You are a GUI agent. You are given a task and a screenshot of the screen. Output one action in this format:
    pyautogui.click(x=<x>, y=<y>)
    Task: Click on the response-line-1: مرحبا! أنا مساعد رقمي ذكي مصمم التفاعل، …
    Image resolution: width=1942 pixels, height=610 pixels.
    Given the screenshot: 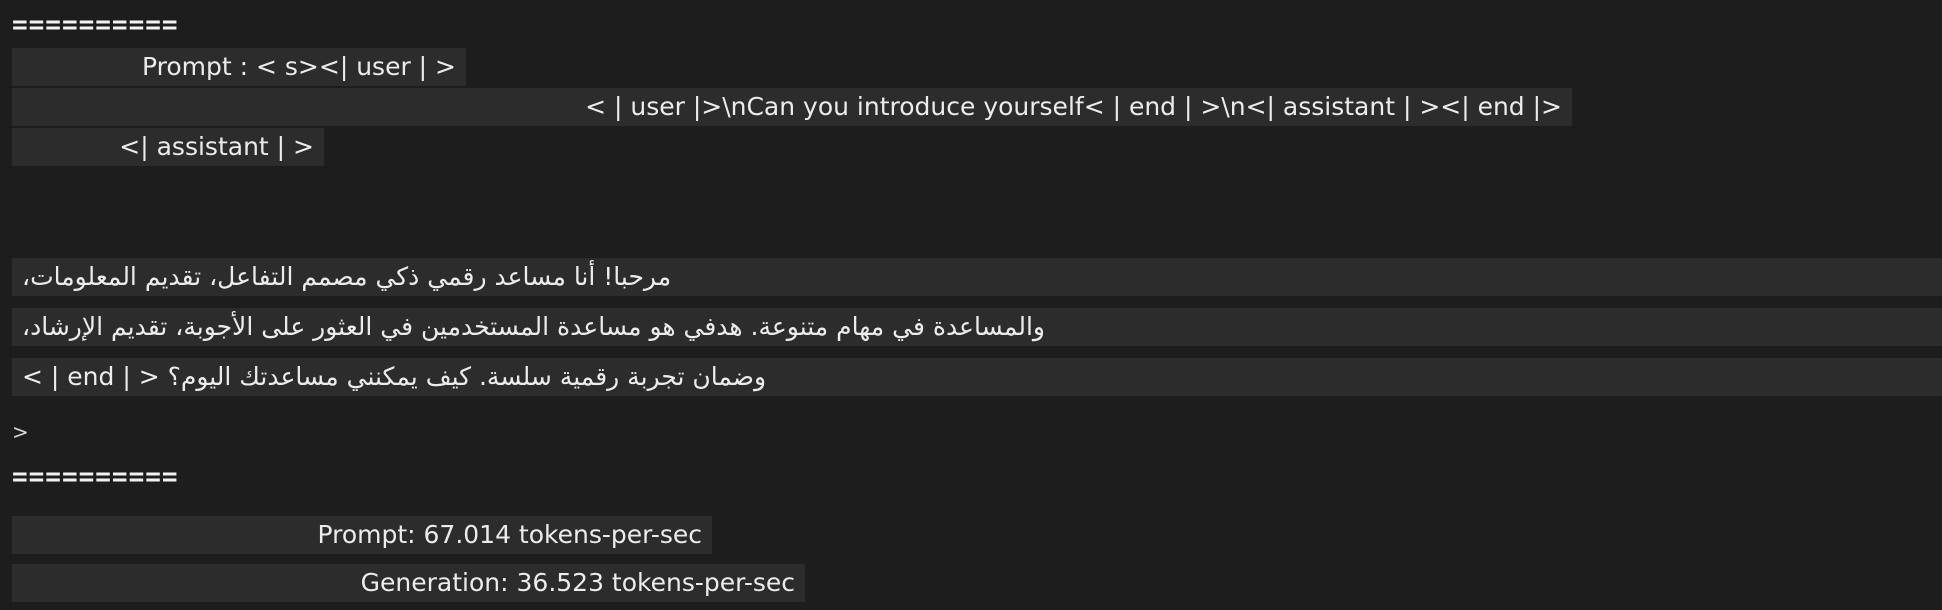 What is the action you would take?
    pyautogui.click(x=977, y=277)
    